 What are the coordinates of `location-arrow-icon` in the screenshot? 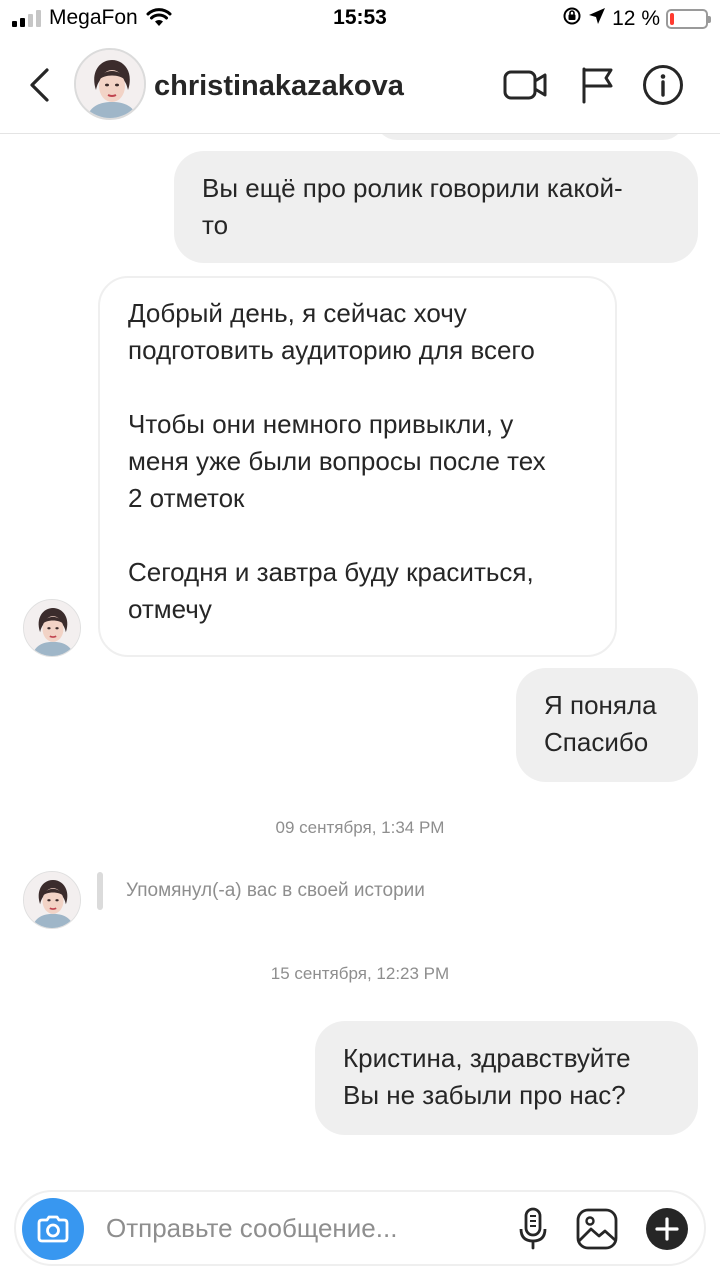 It's located at (597, 18).